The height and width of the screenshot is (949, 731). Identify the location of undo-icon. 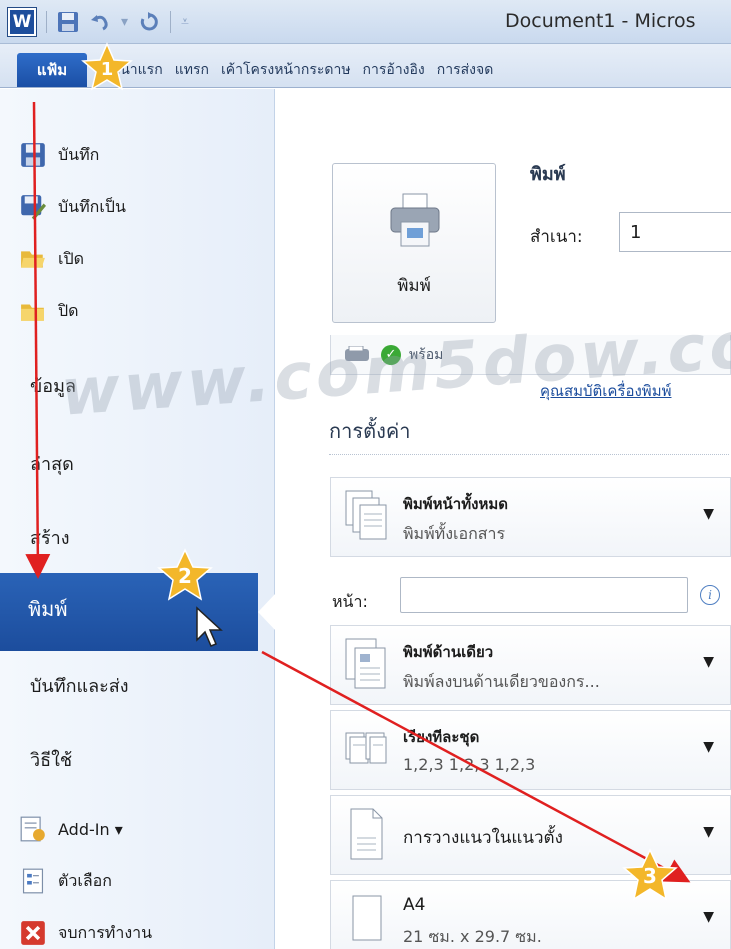
(100, 22).